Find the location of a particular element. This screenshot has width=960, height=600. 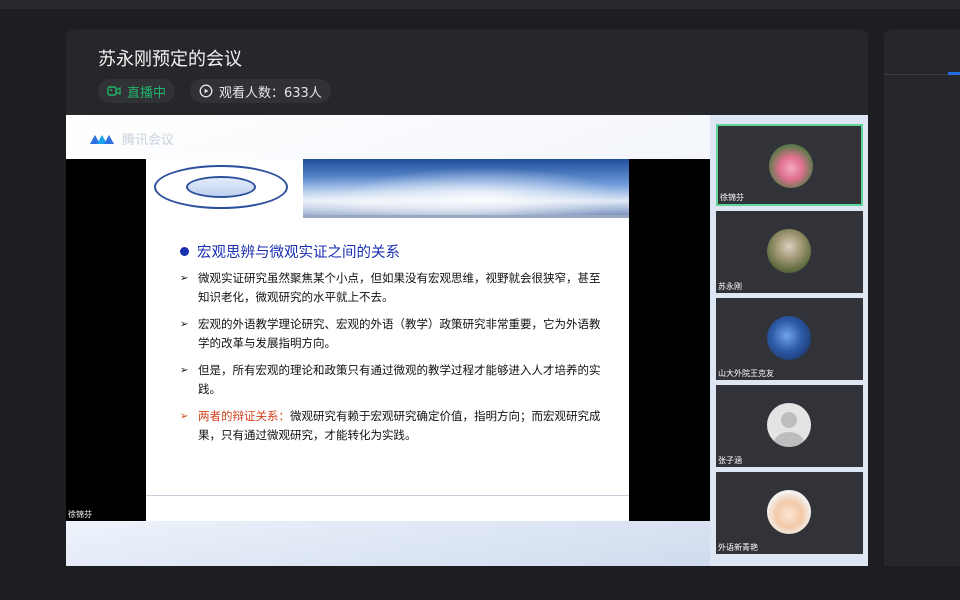

side-panel-tab-indicator is located at coordinates (954, 73).